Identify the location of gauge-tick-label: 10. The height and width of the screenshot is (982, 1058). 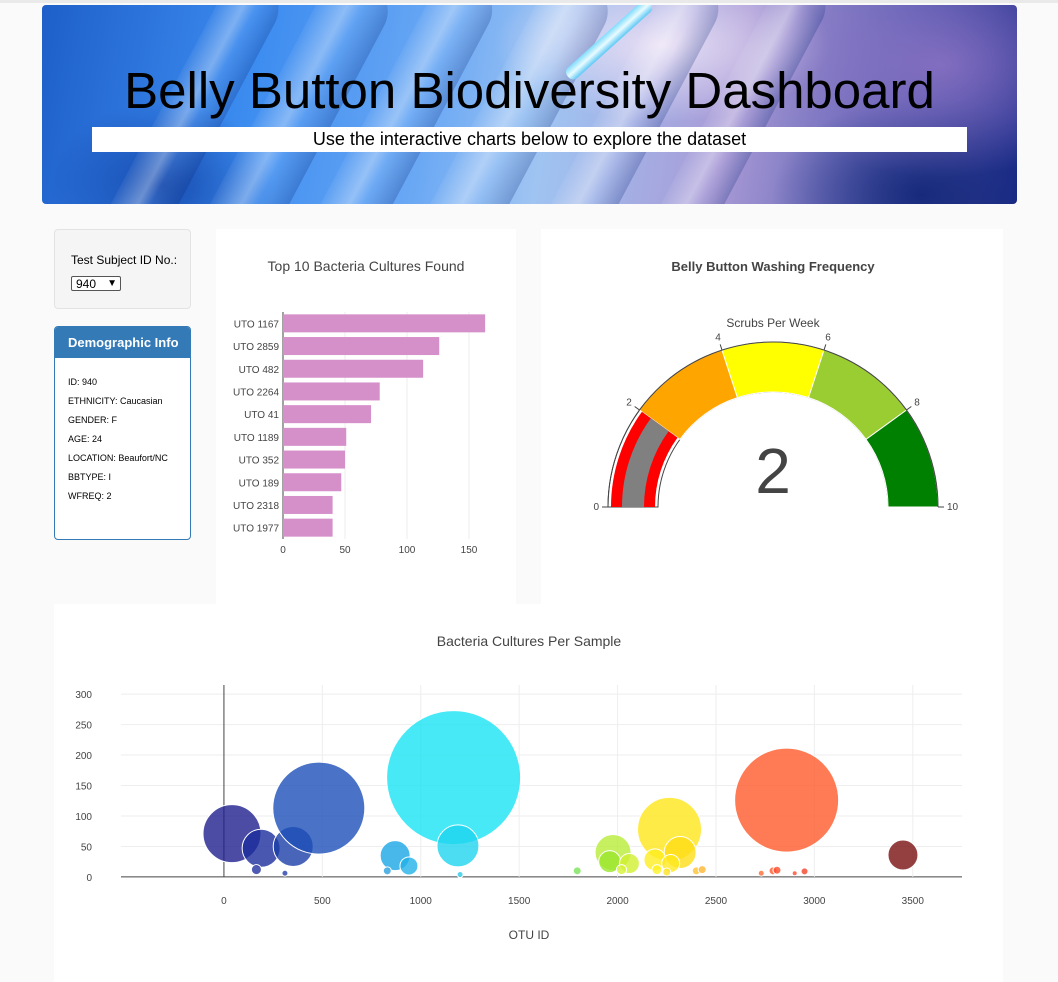
(953, 507).